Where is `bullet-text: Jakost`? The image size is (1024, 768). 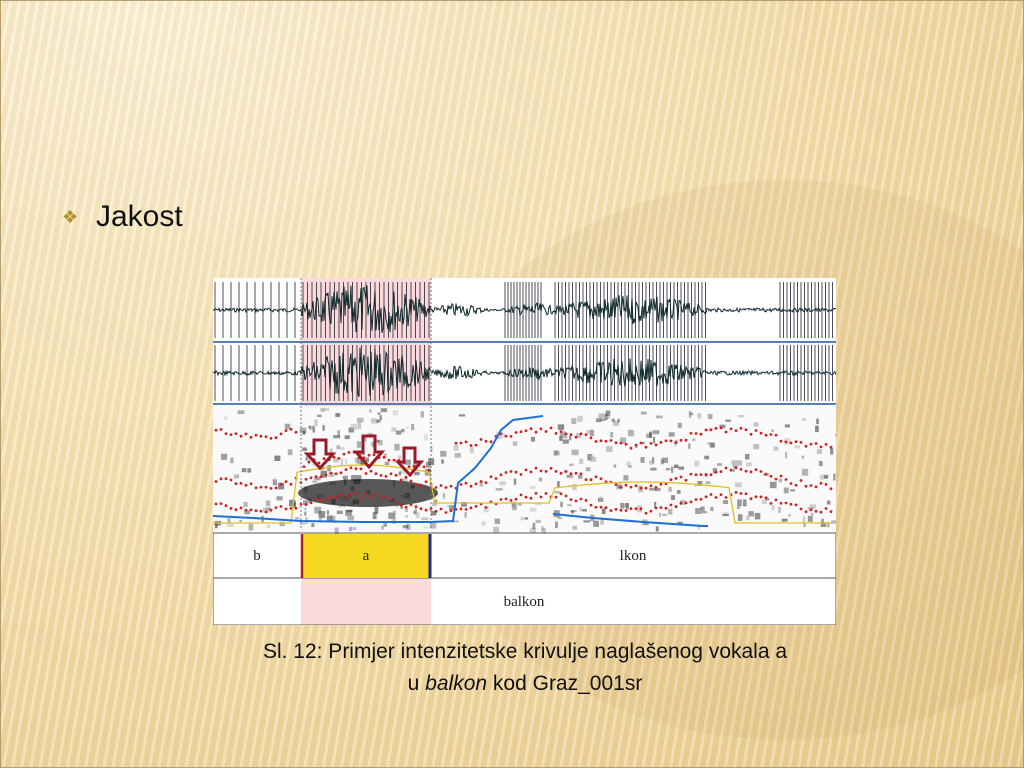 bullet-text: Jakost is located at coordinates (139, 216).